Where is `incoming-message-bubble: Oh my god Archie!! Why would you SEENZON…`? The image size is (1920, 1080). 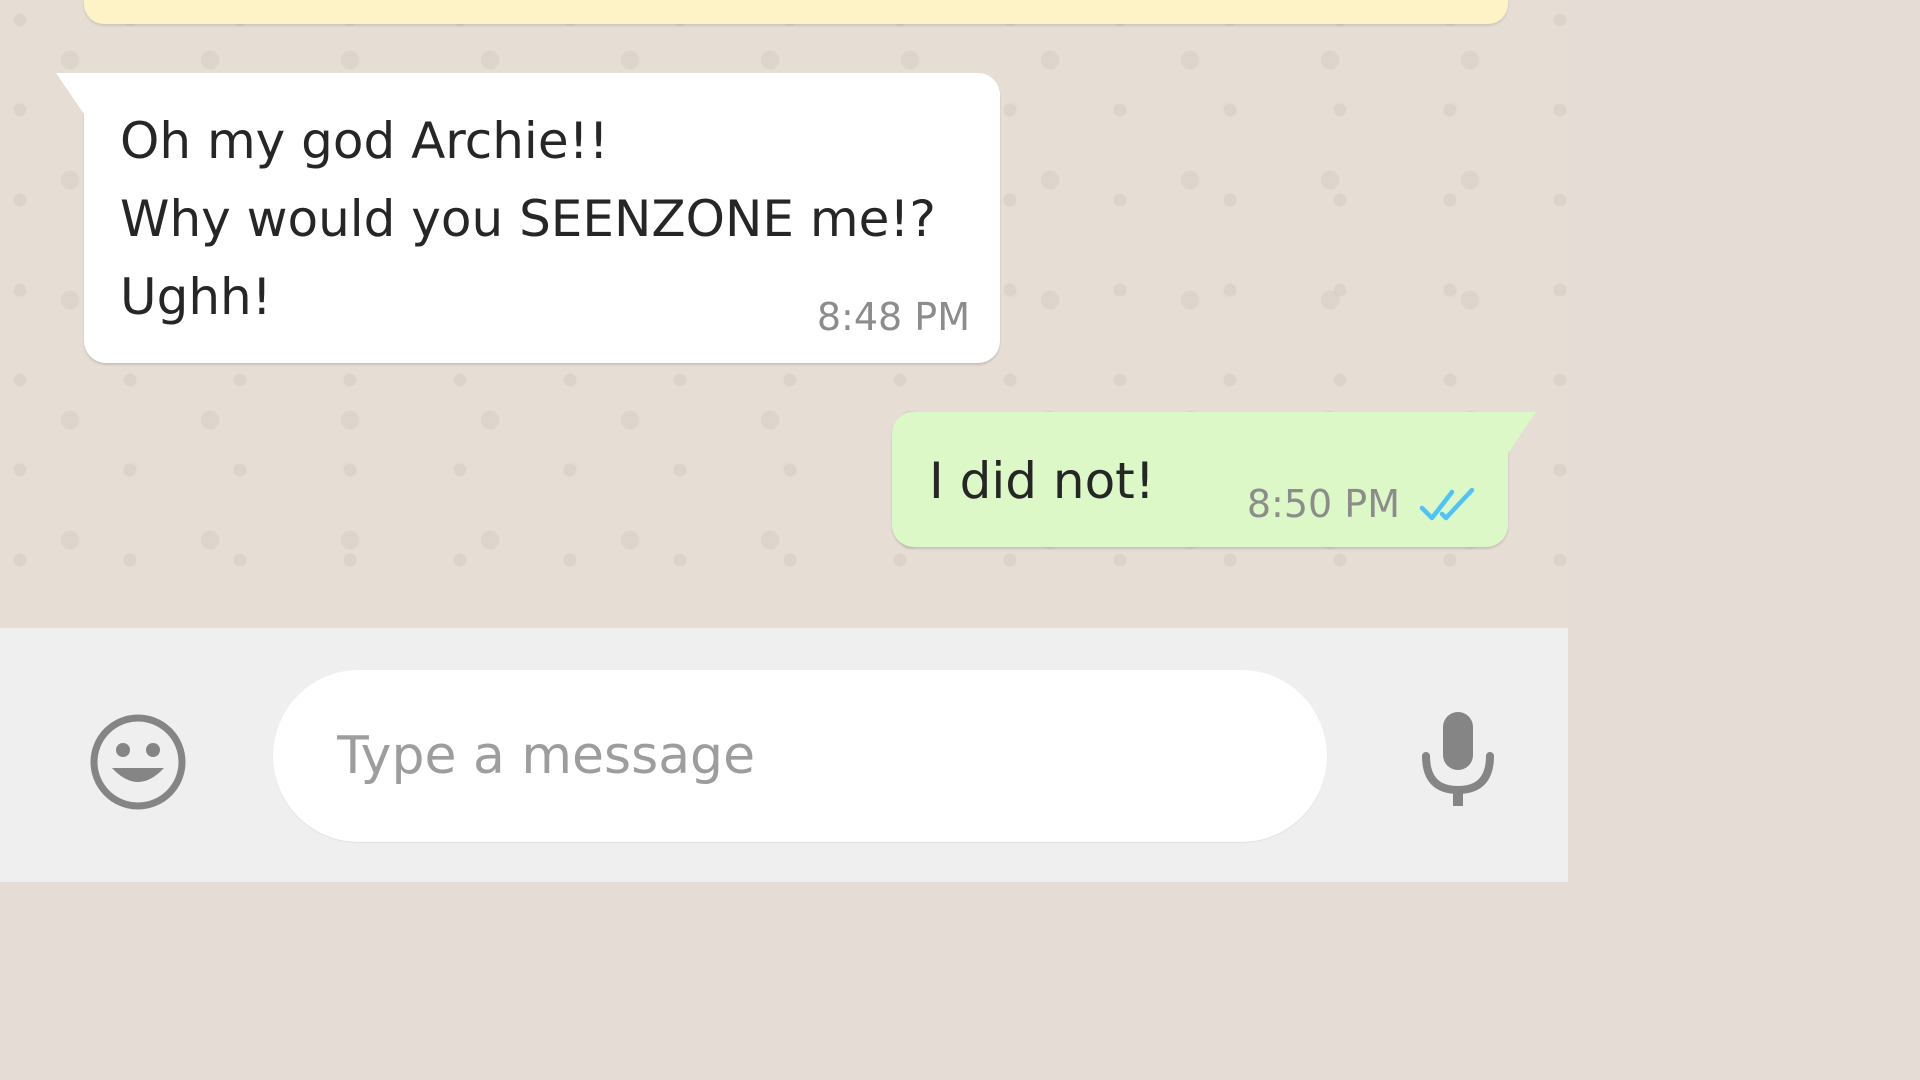 incoming-message-bubble: Oh my god Archie!! Why would you SEENZON… is located at coordinates (528, 218).